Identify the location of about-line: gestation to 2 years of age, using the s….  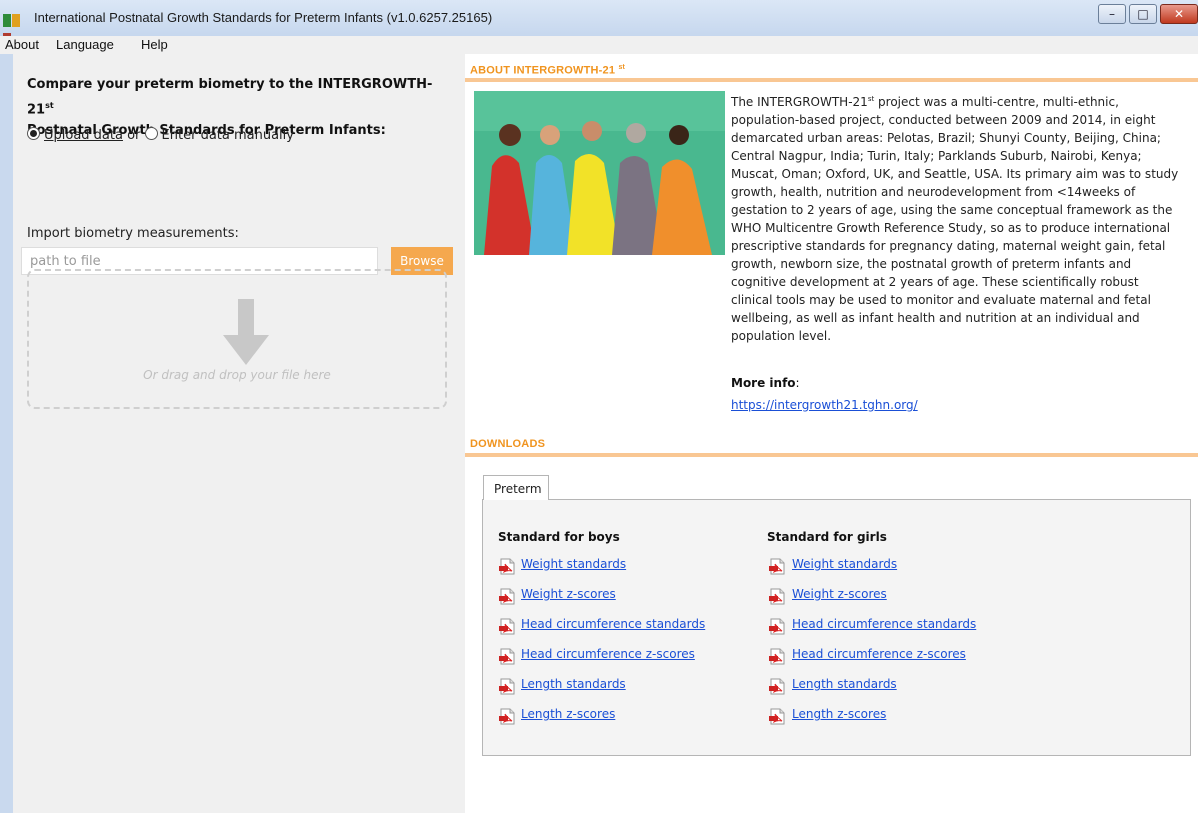
(952, 210).